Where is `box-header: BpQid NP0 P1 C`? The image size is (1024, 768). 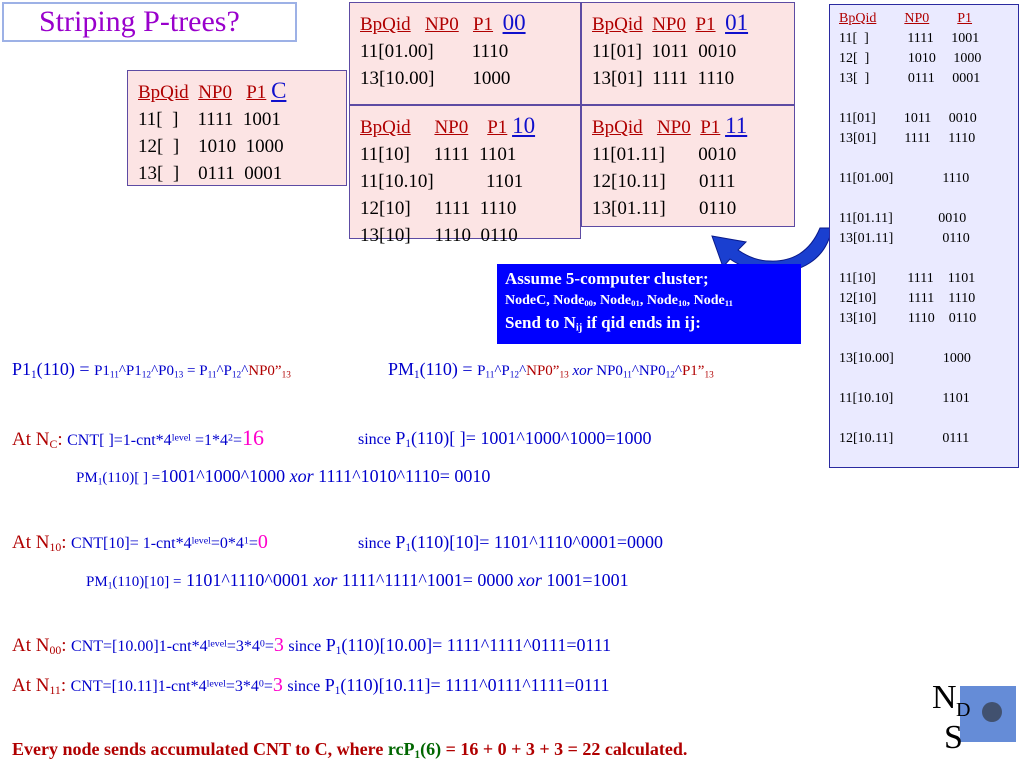 box-header: BpQid NP0 P1 C is located at coordinates (212, 90).